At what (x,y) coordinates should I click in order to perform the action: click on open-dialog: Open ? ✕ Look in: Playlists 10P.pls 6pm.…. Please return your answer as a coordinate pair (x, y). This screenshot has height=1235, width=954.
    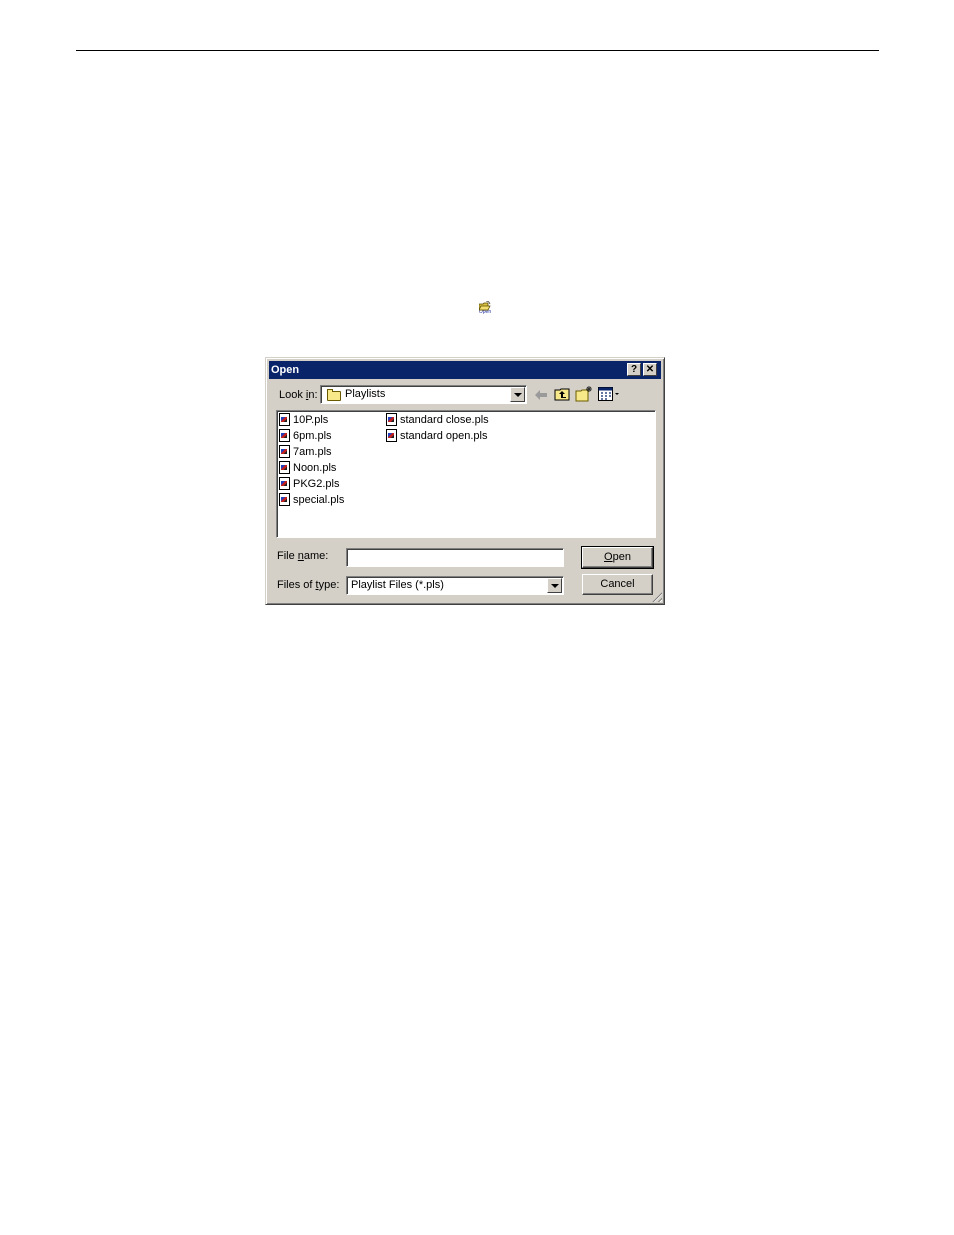
    Looking at the image, I should click on (465, 481).